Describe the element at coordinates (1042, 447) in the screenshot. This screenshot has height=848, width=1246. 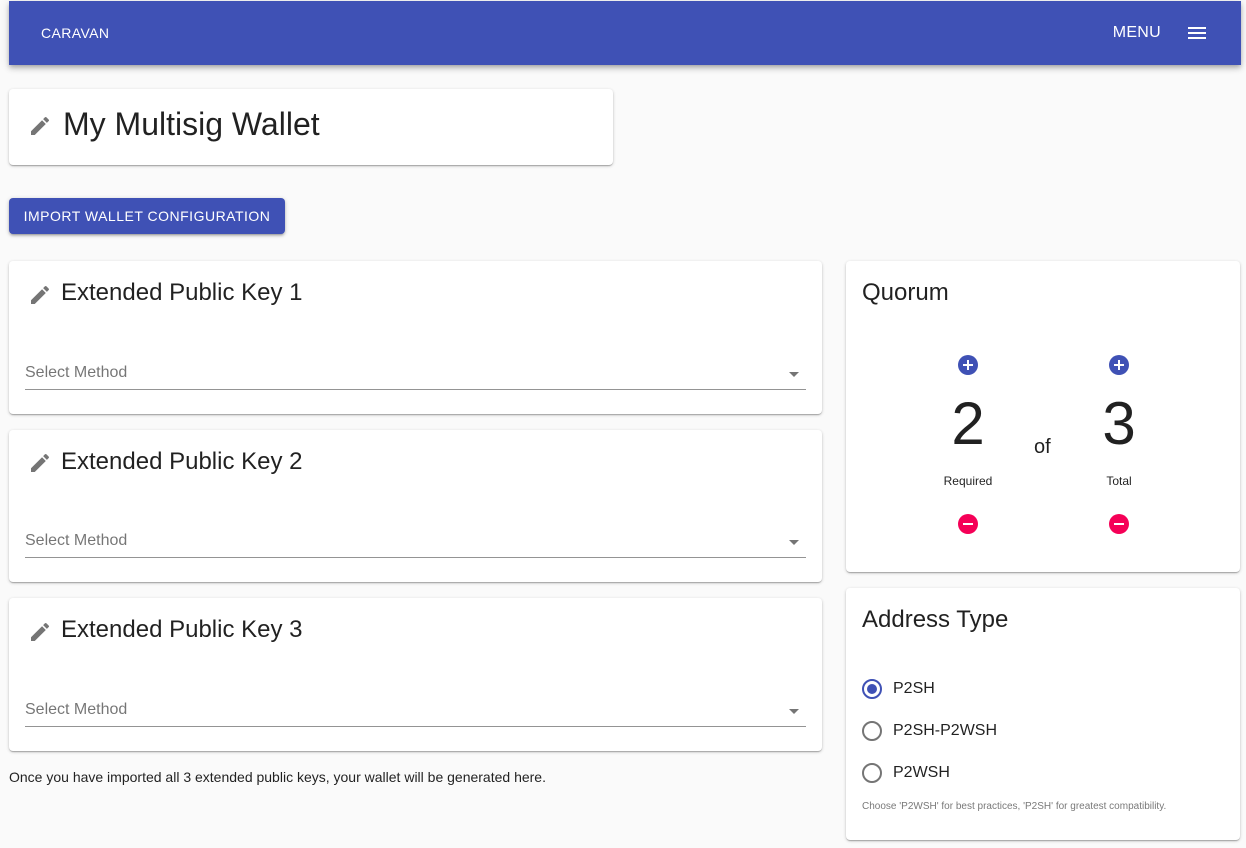
I see `quorum-of-label: of` at that location.